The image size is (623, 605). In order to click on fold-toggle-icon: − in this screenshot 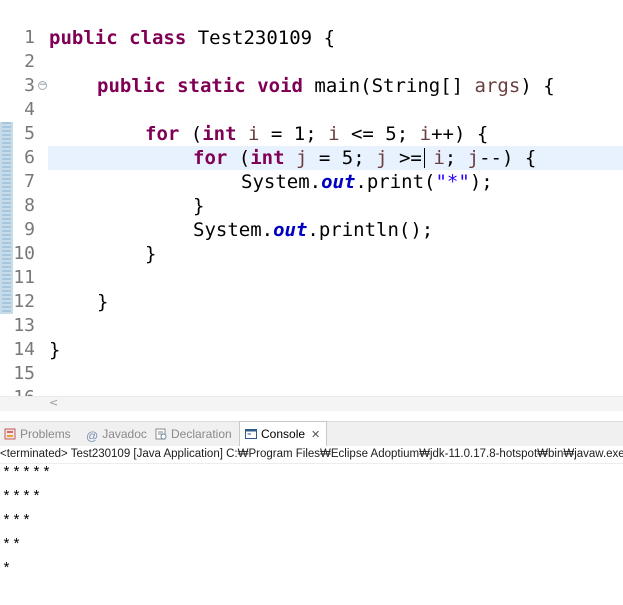, I will do `click(42, 85)`.